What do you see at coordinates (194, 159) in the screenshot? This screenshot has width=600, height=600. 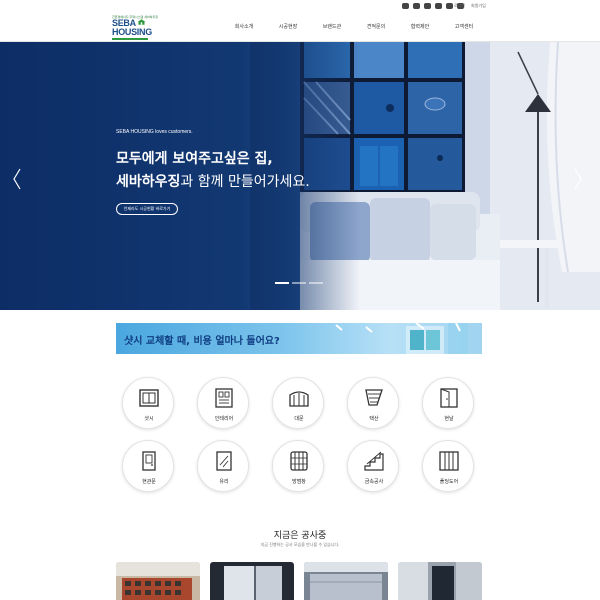 I see `hero-headline-1: 모두에게 보여주고싶은 집,` at bounding box center [194, 159].